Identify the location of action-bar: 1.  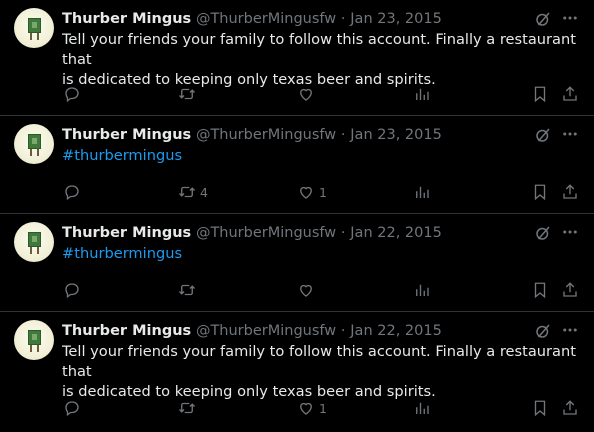
(297, 408).